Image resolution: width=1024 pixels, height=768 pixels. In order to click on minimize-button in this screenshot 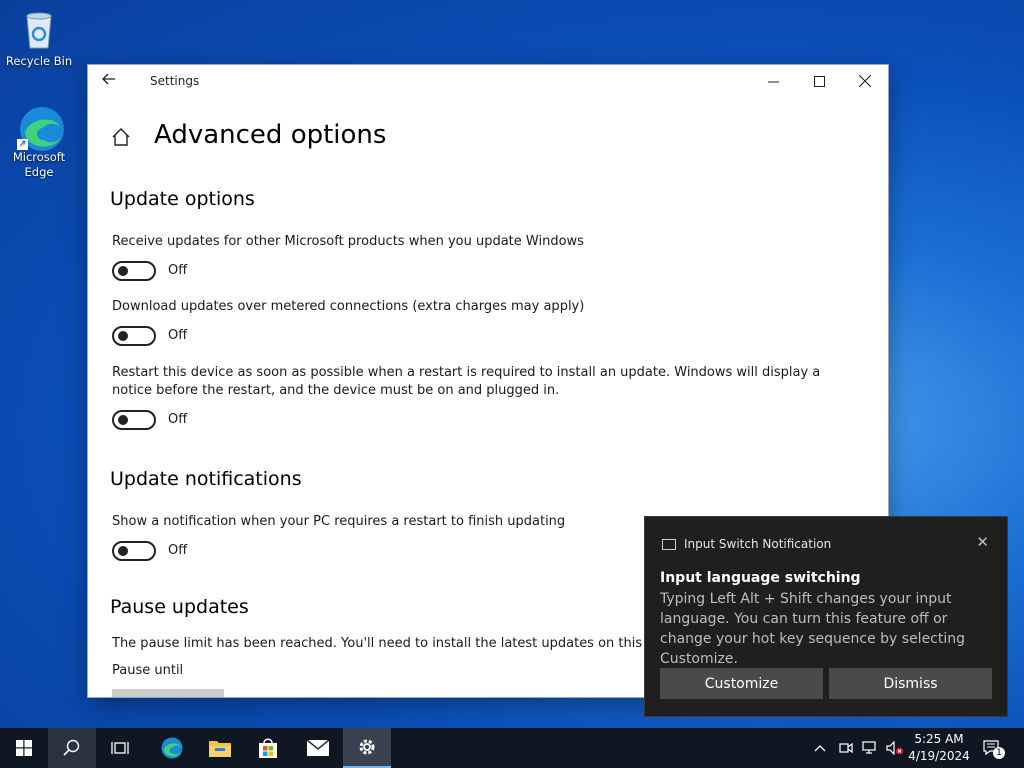, I will do `click(773, 81)`.